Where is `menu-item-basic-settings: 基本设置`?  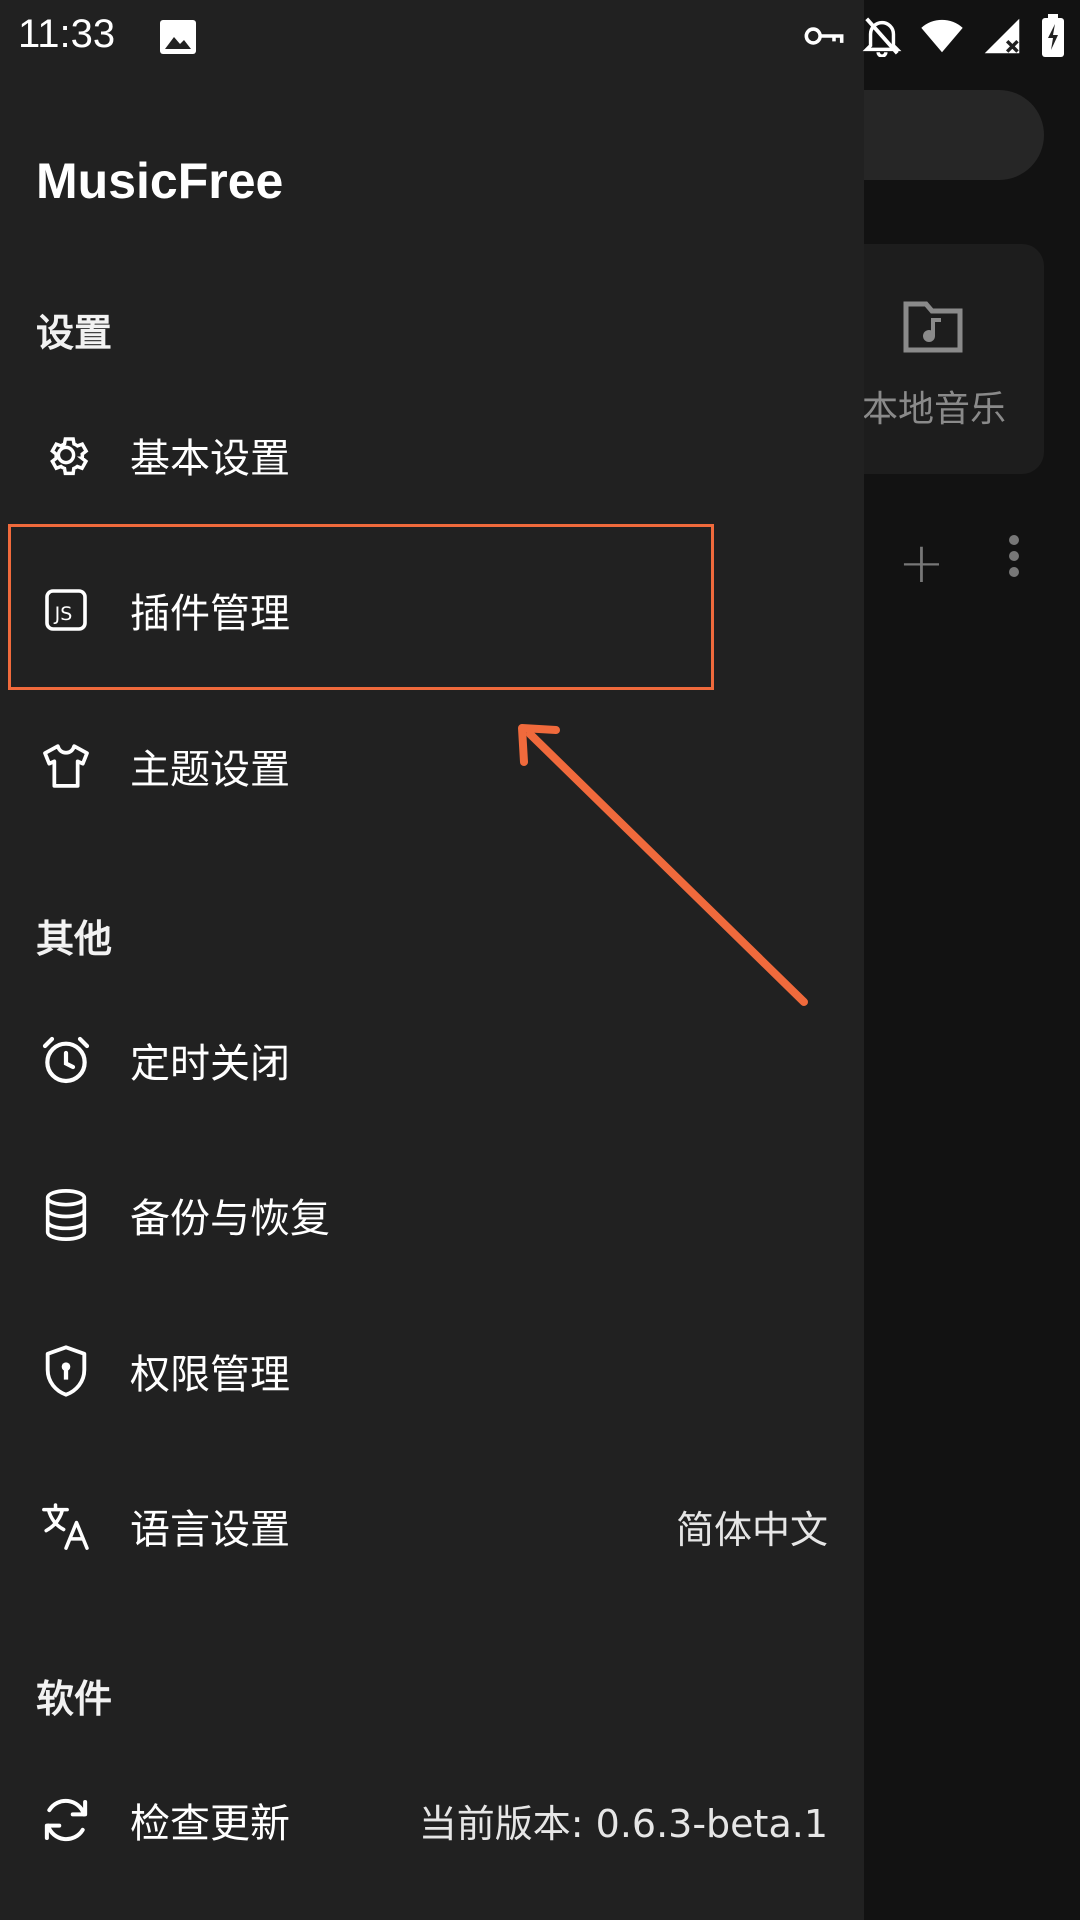 menu-item-basic-settings: 基本设置 is located at coordinates (432, 455).